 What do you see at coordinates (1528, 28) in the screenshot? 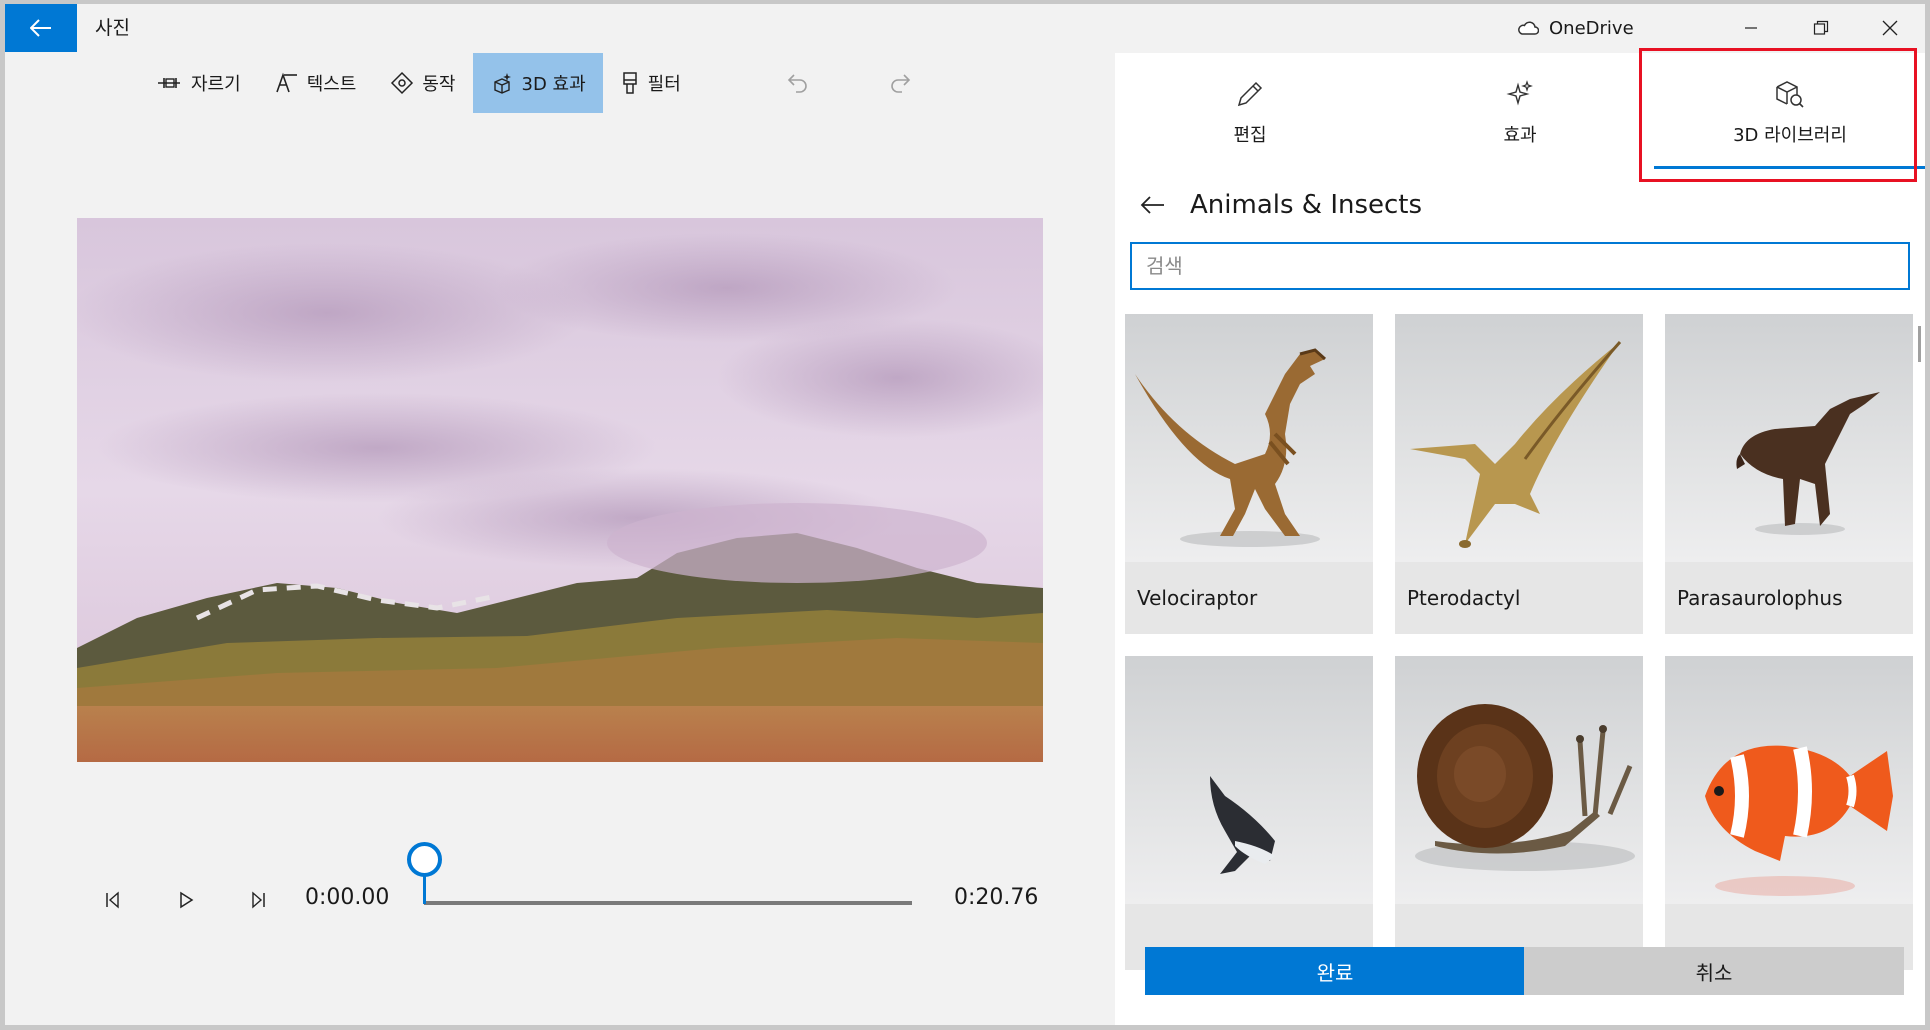
I see `cloud-icon` at bounding box center [1528, 28].